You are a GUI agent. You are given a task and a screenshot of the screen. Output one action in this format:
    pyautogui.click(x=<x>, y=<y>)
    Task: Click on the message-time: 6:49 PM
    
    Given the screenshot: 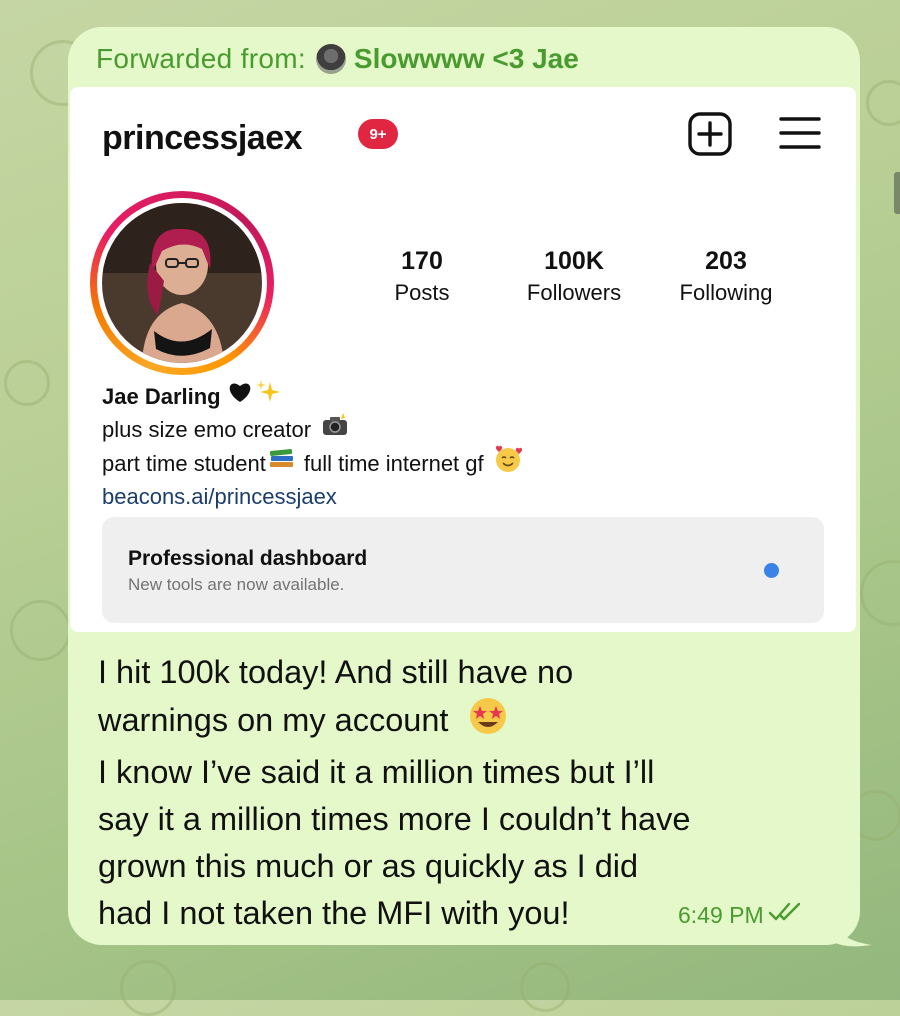 What is the action you would take?
    pyautogui.click(x=721, y=914)
    